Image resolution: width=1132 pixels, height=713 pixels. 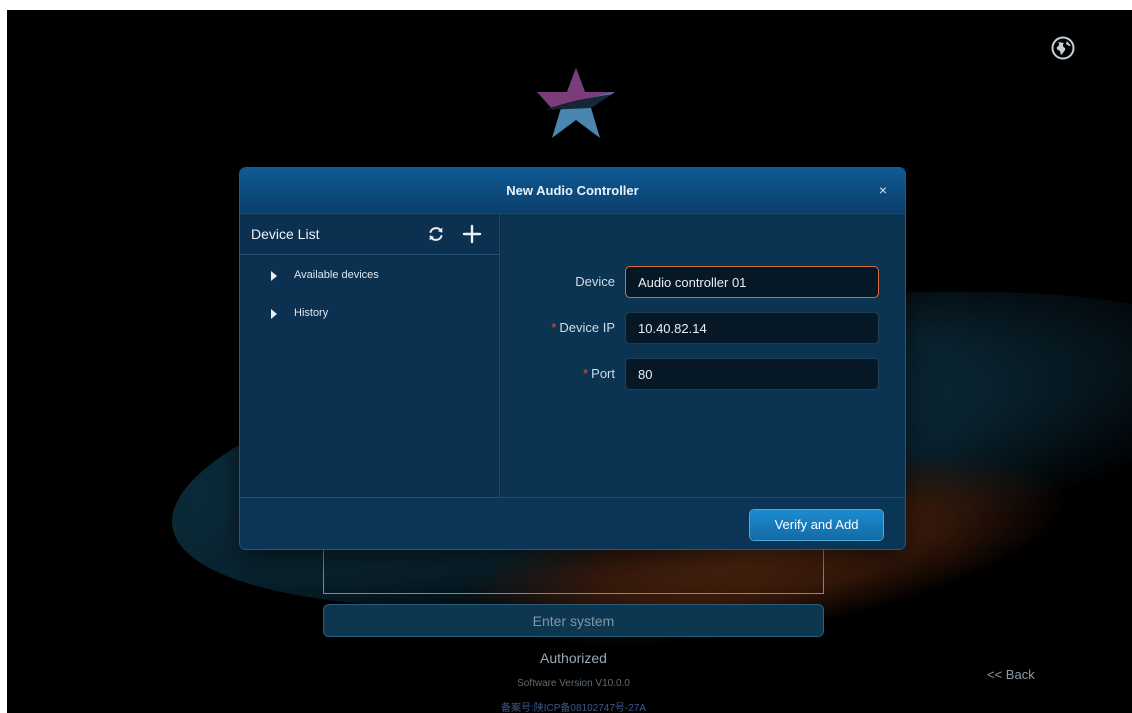 I want to click on add-icon, so click(x=472, y=234).